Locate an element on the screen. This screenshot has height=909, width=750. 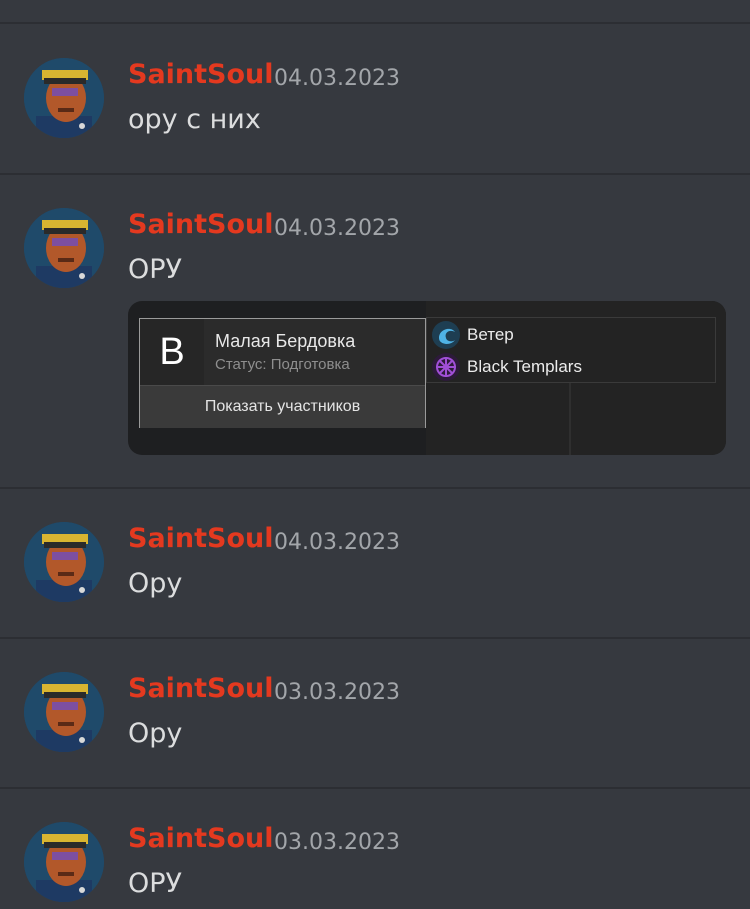
battle-card-header: B Малая Бердовка Статус: Подготовка is located at coordinates (282, 352).